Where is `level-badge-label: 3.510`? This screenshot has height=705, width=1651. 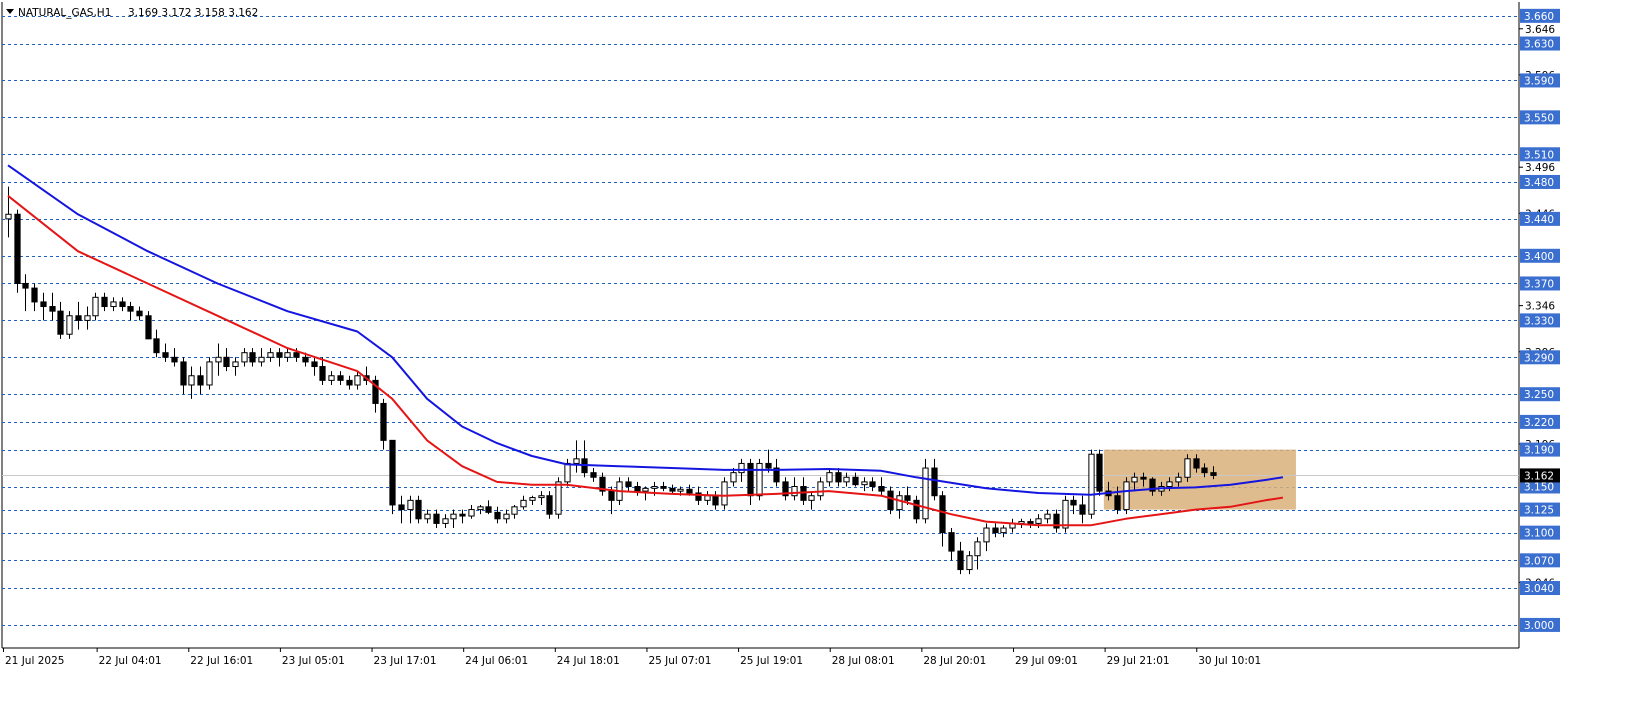
level-badge-label: 3.510 is located at coordinates (1539, 155).